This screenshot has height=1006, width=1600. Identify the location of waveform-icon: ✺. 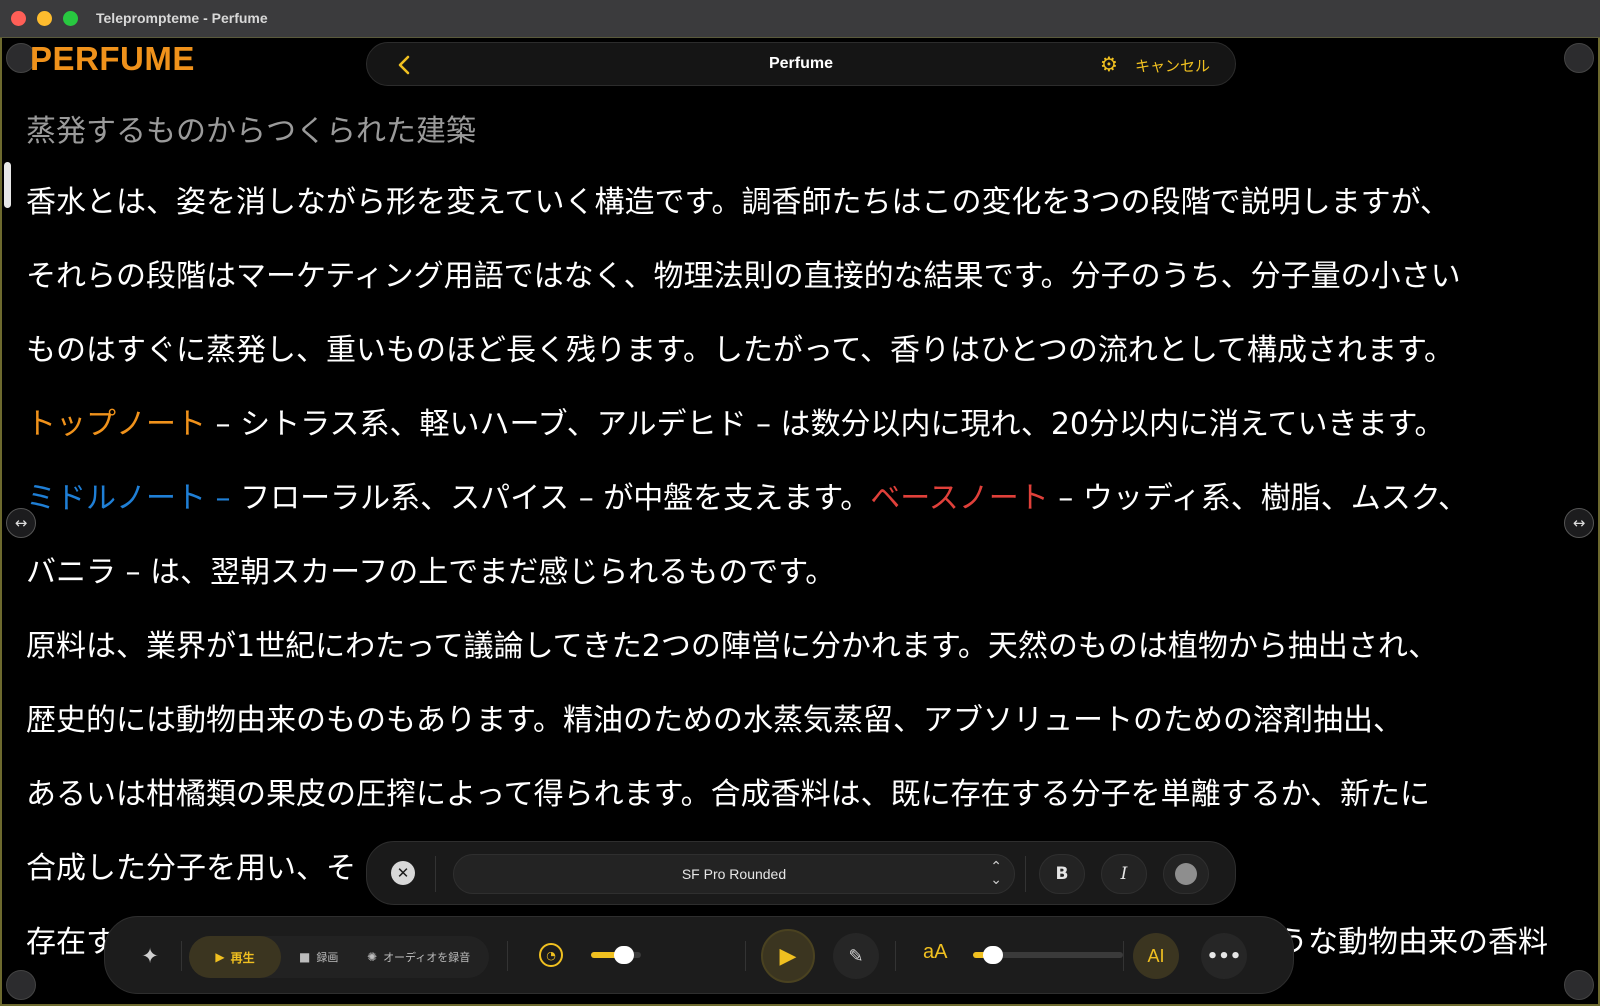
(372, 957).